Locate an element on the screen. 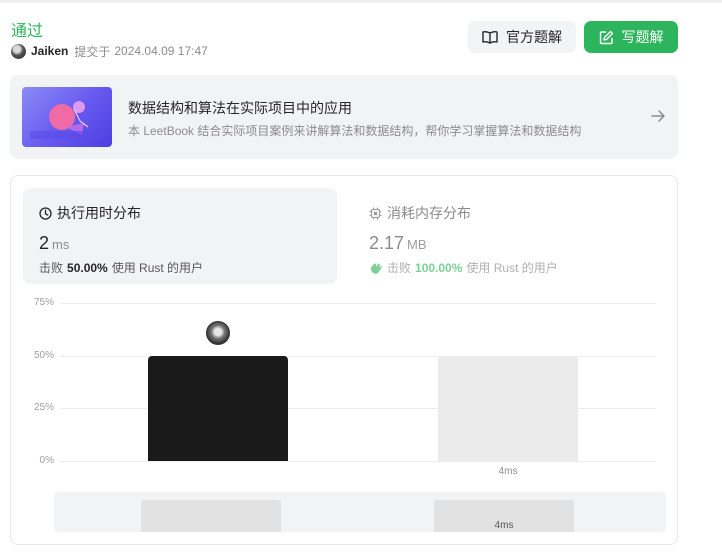  overview-label: 4ms is located at coordinates (504, 525).